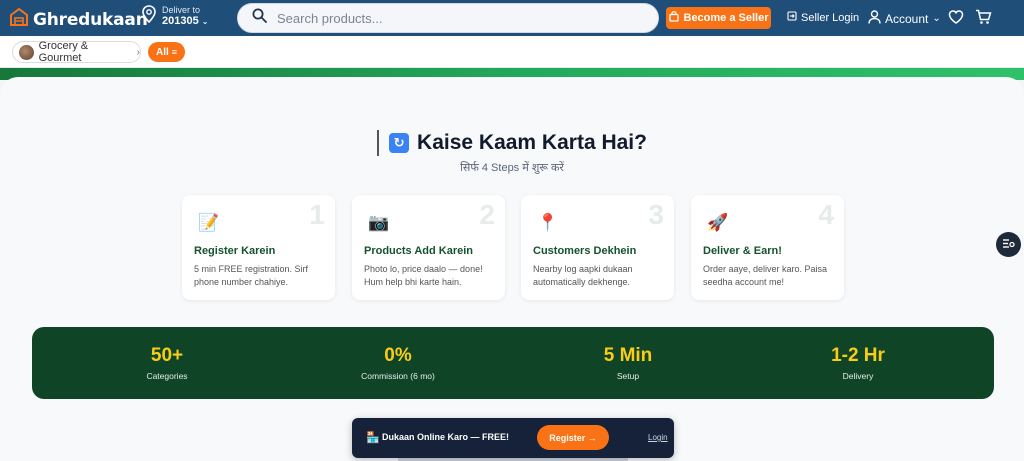  What do you see at coordinates (628, 376) in the screenshot?
I see `stat-label: Setup` at bounding box center [628, 376].